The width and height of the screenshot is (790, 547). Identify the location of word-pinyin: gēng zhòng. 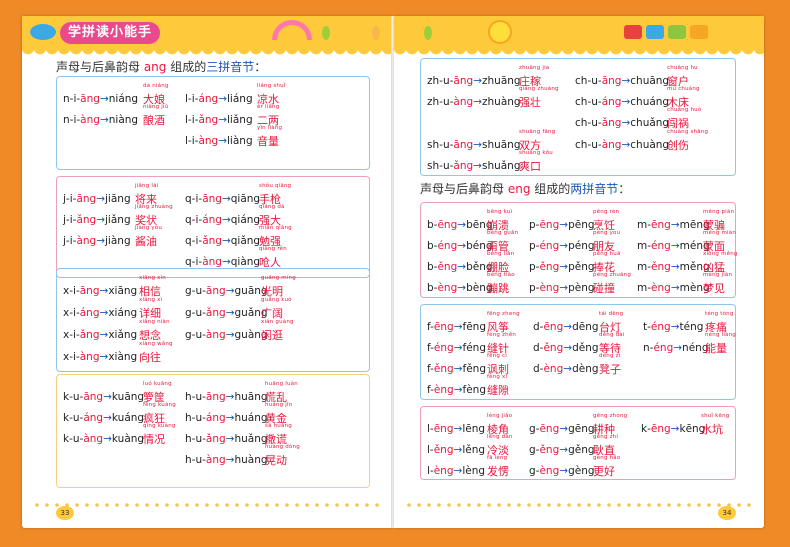
(610, 416).